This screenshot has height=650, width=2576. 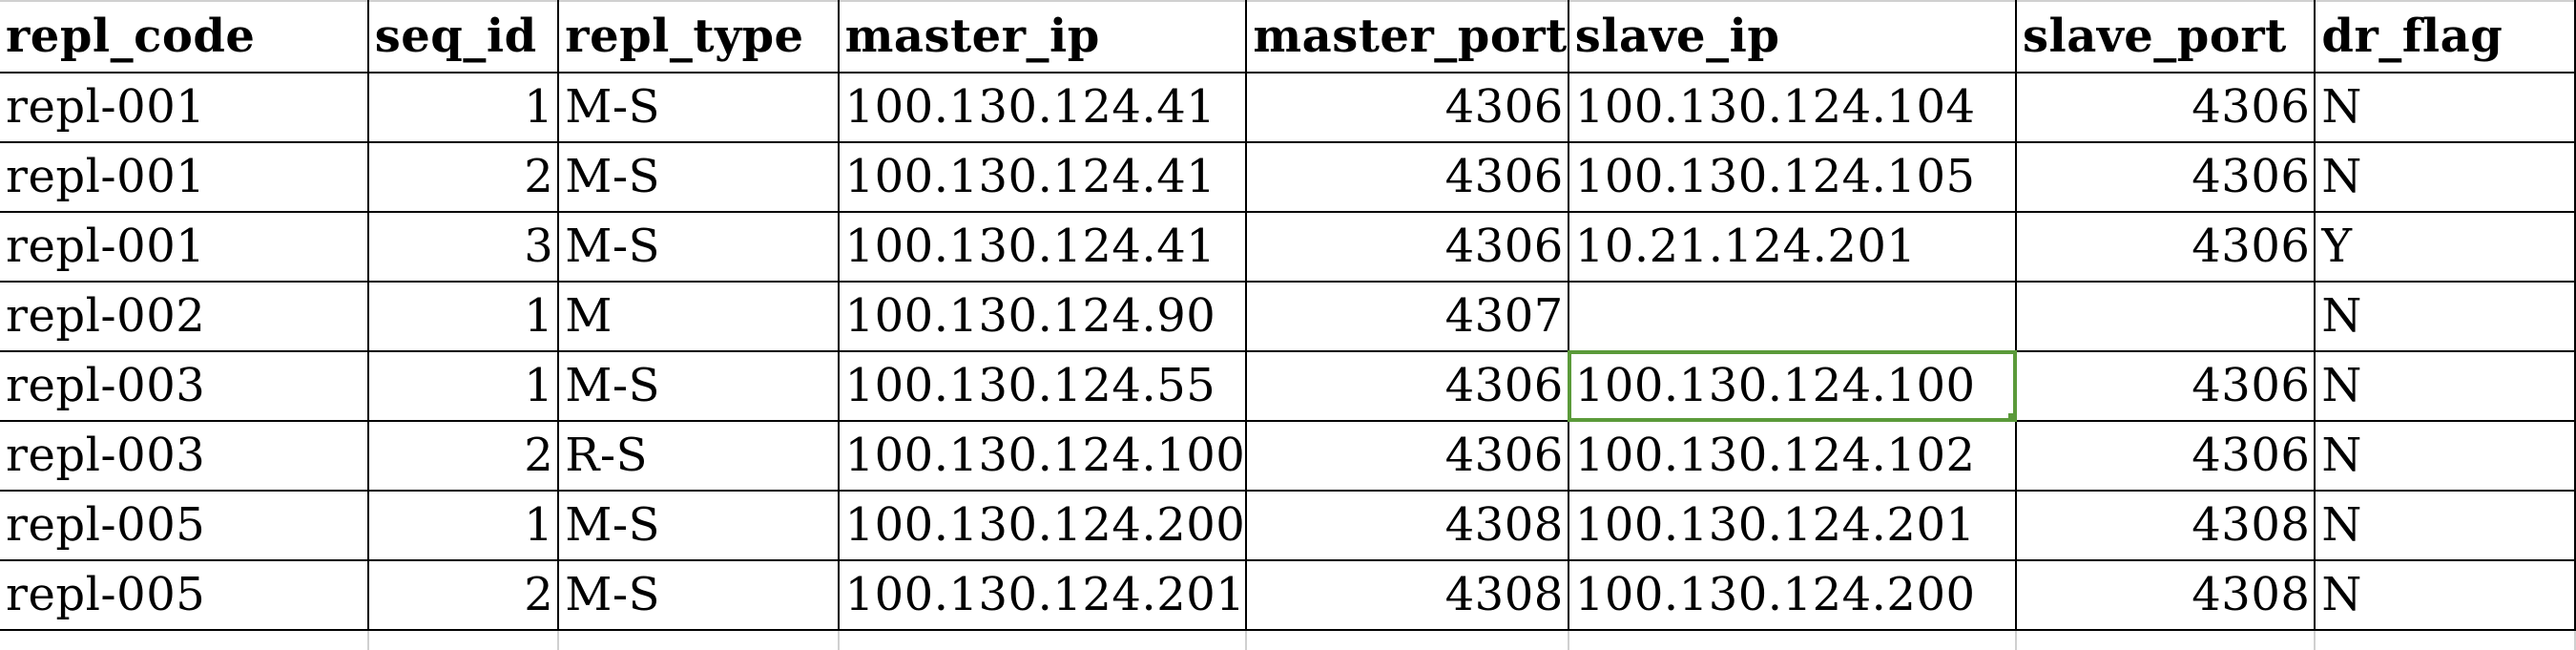 What do you see at coordinates (1792, 317) in the screenshot?
I see `cell-slave-ip` at bounding box center [1792, 317].